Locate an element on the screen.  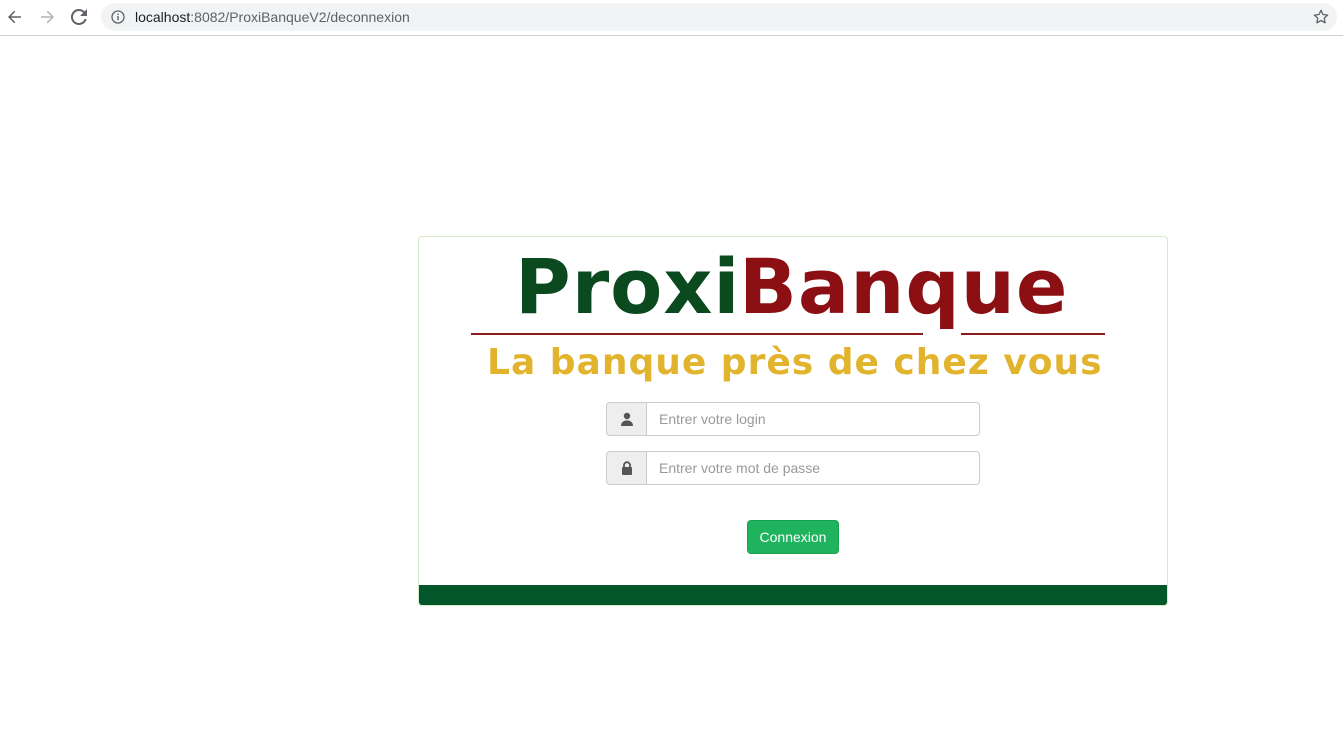
back-button is located at coordinates (15, 17).